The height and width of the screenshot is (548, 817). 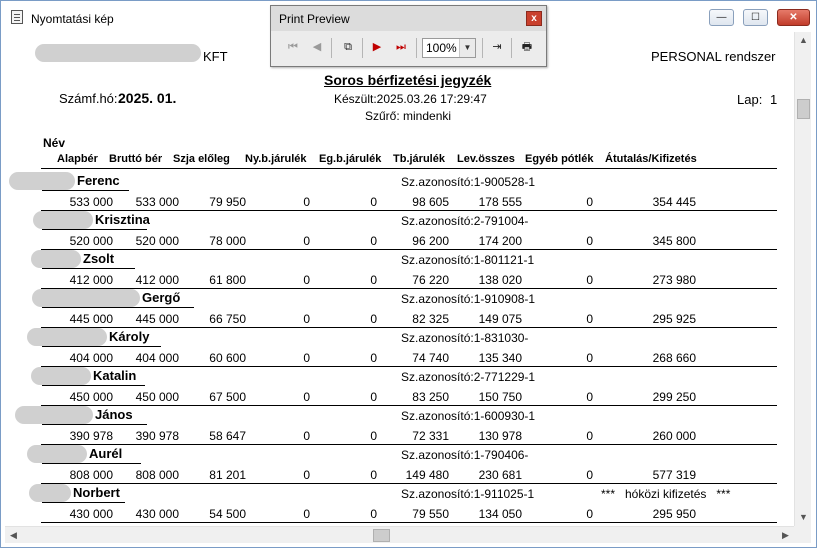 What do you see at coordinates (106, 453) in the screenshot?
I see `employee-name: Aurél` at bounding box center [106, 453].